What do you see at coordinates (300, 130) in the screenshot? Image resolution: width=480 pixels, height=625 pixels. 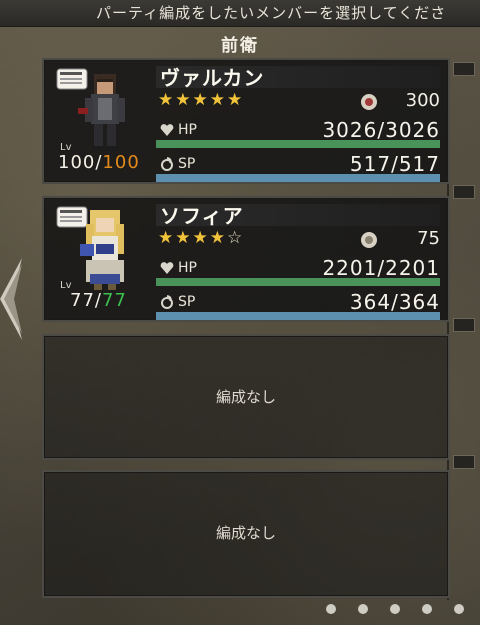 I see `hp-row: HP 3026/3026` at bounding box center [300, 130].